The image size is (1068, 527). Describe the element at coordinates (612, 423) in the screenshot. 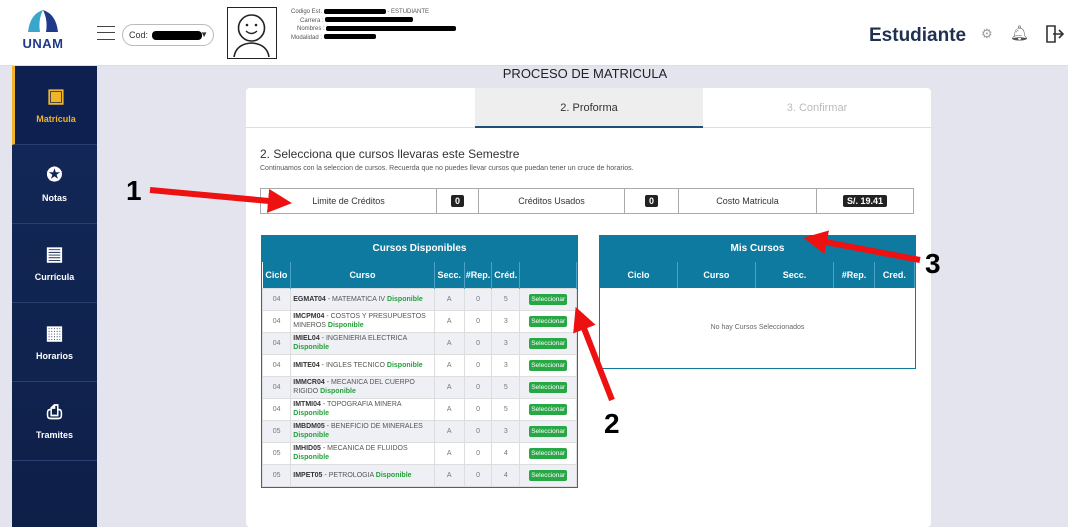

I see `annotation-number-2: 2` at that location.